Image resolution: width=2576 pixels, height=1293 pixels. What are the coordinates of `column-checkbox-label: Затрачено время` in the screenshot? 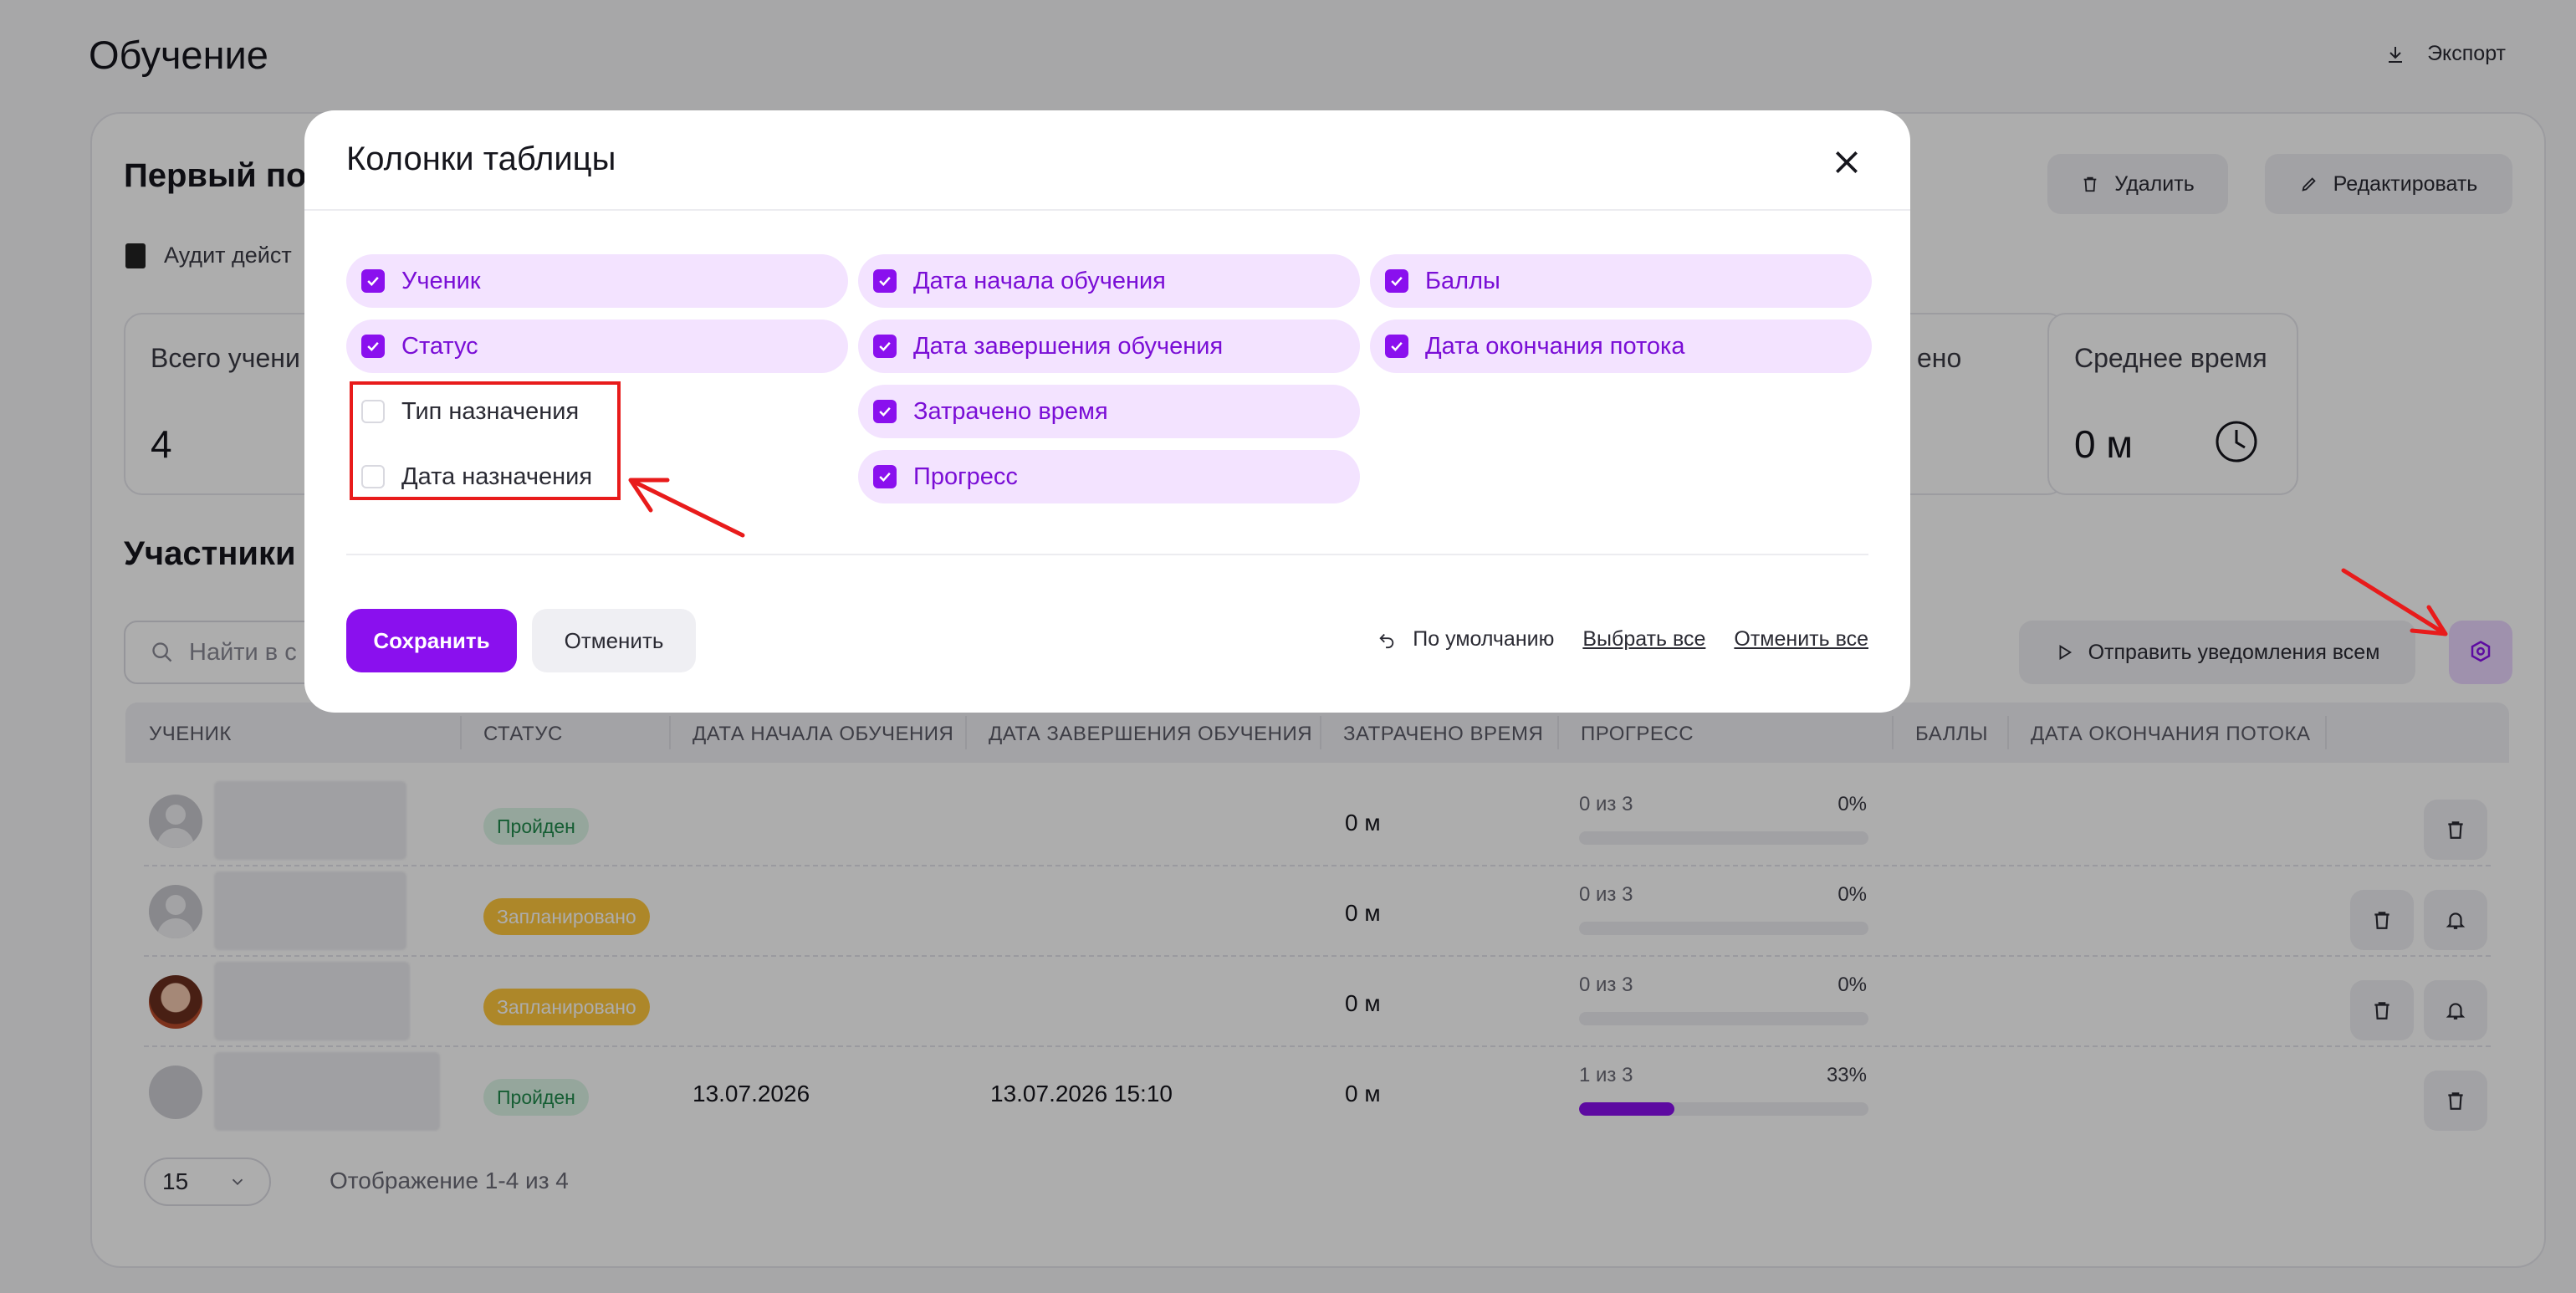 It's located at (1010, 411).